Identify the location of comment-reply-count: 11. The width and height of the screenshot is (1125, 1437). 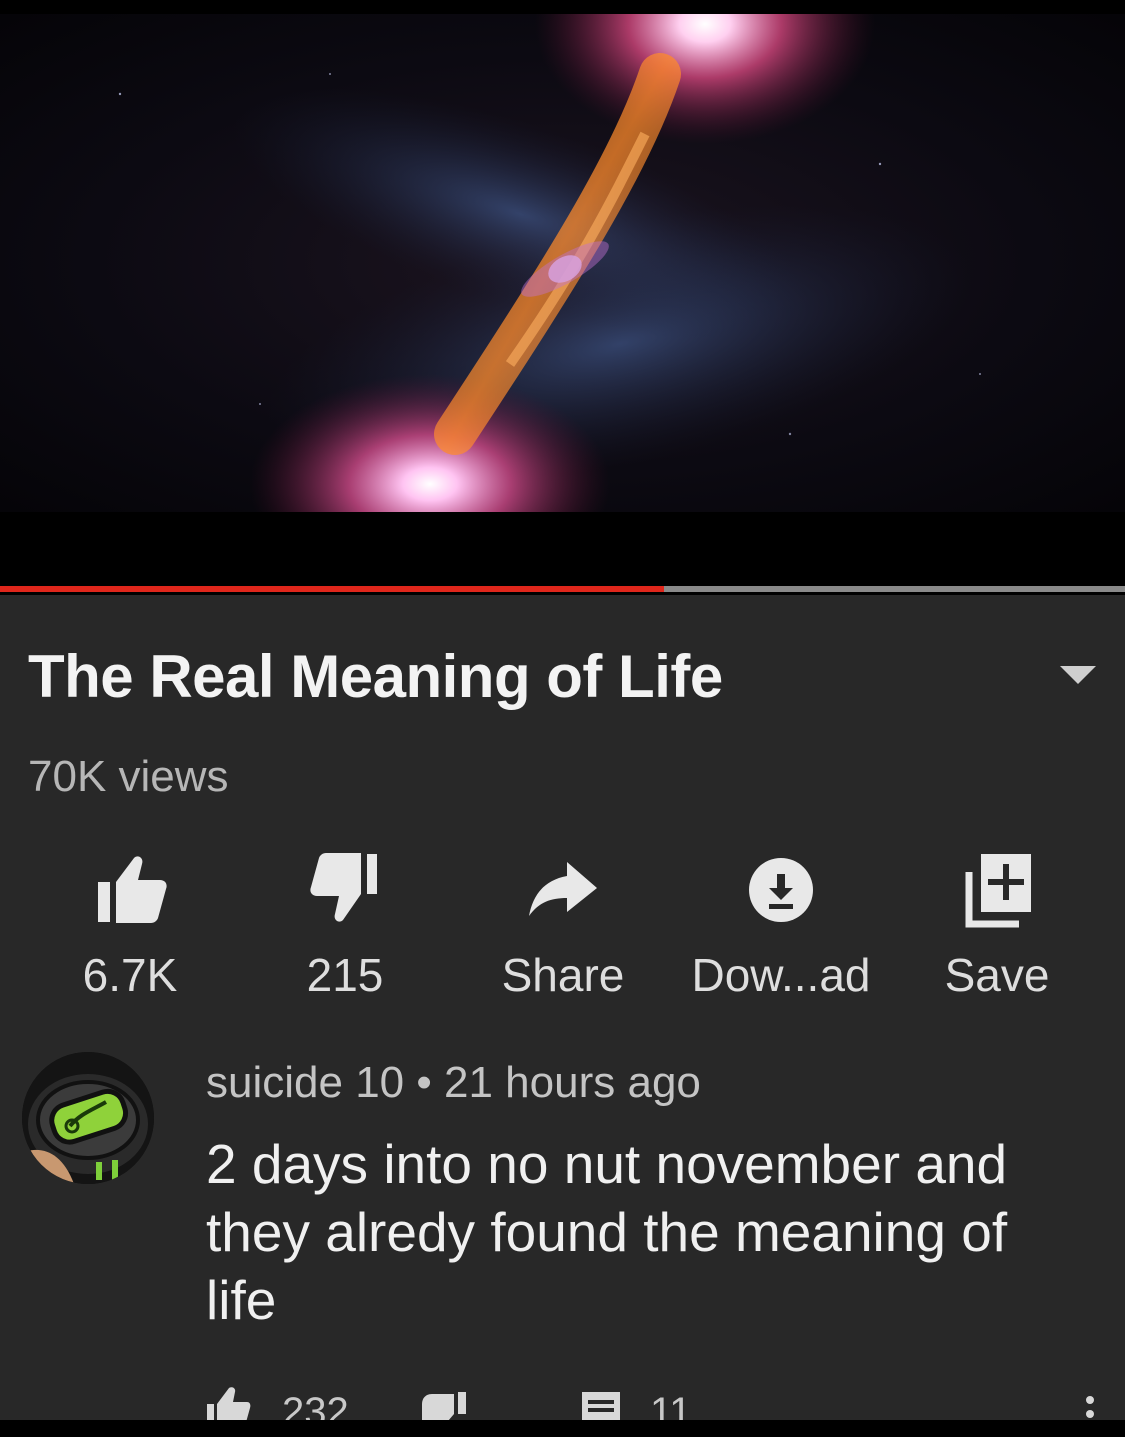
(671, 1405).